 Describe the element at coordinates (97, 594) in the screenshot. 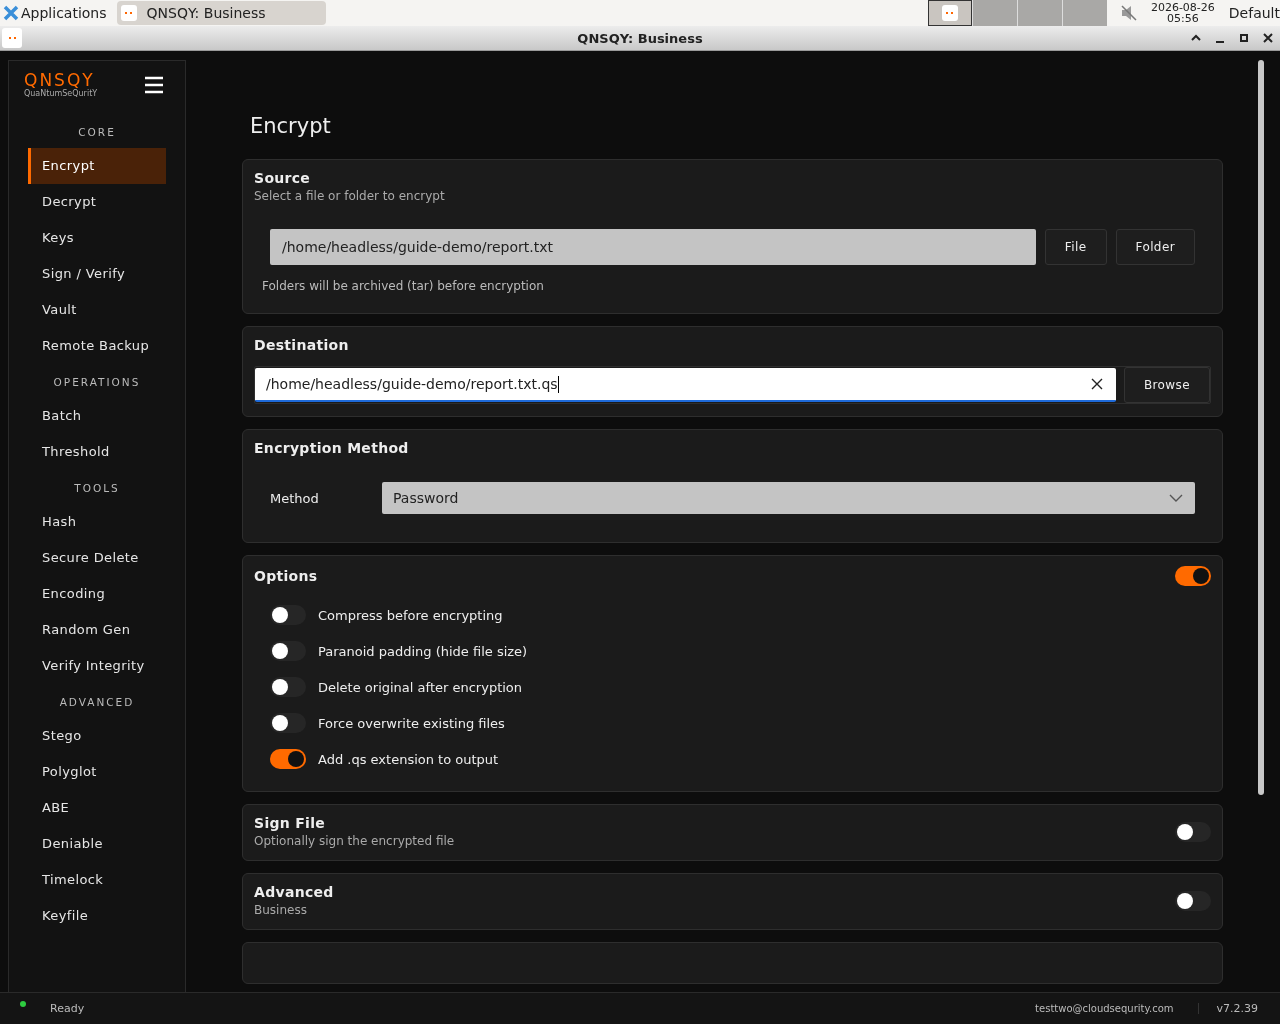

I see `nav-item: Encoding` at that location.